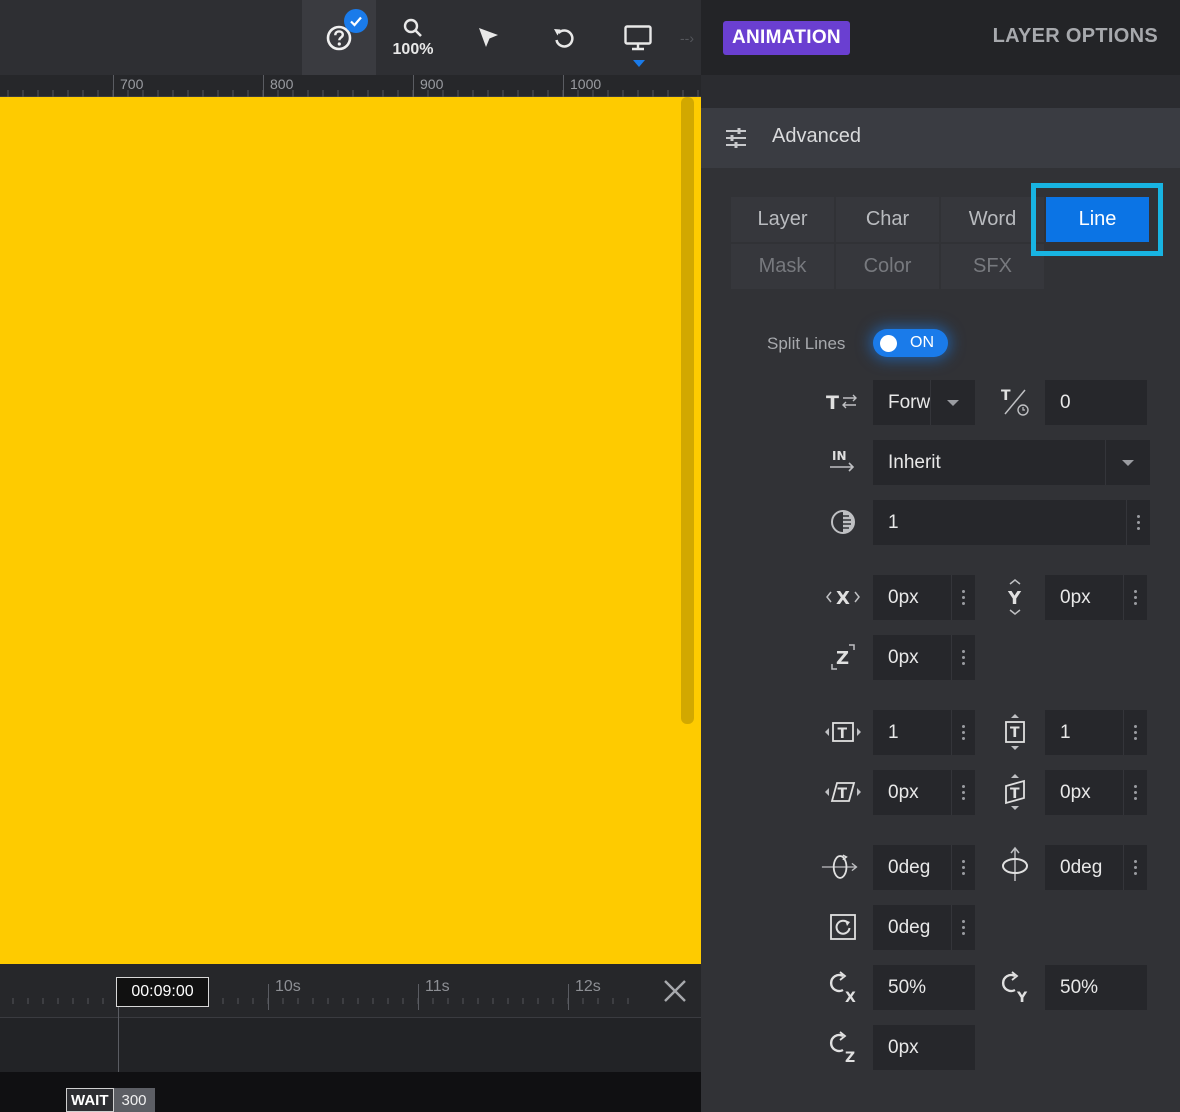  I want to click on direction-select: Forw, so click(924, 402).